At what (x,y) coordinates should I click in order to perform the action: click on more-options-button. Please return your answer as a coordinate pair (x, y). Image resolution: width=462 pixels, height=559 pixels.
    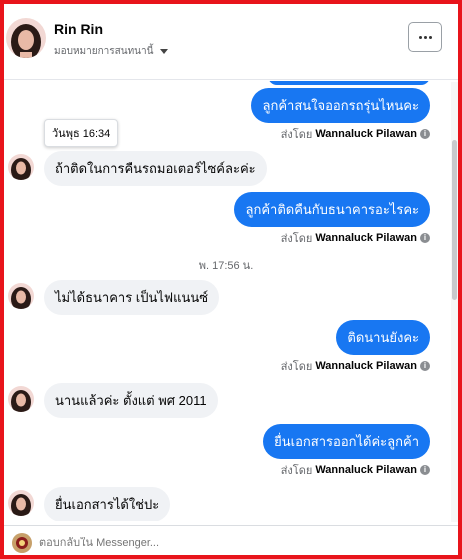
    Looking at the image, I should click on (425, 37).